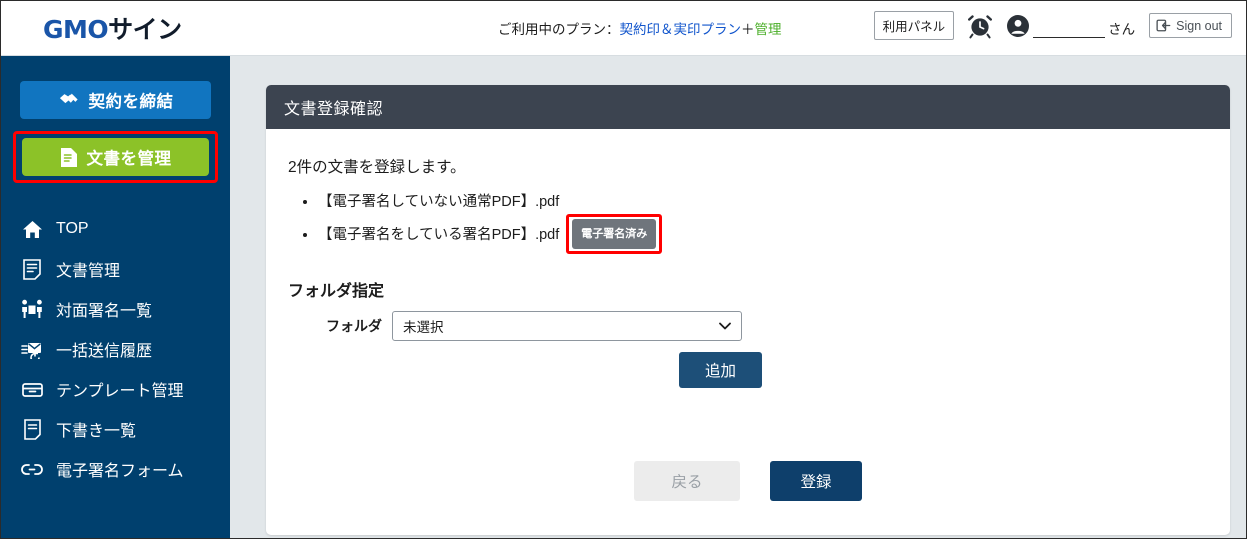 The height and width of the screenshot is (539, 1247). Describe the element at coordinates (131, 102) in the screenshot. I see `sidebar-primary-conclude-contract-label: 契約を締結` at that location.